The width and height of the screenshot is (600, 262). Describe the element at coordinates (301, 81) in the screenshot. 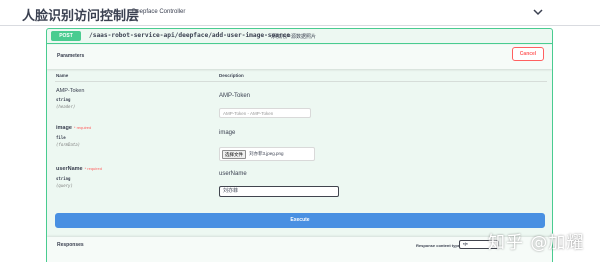

I see `table-divider` at that location.